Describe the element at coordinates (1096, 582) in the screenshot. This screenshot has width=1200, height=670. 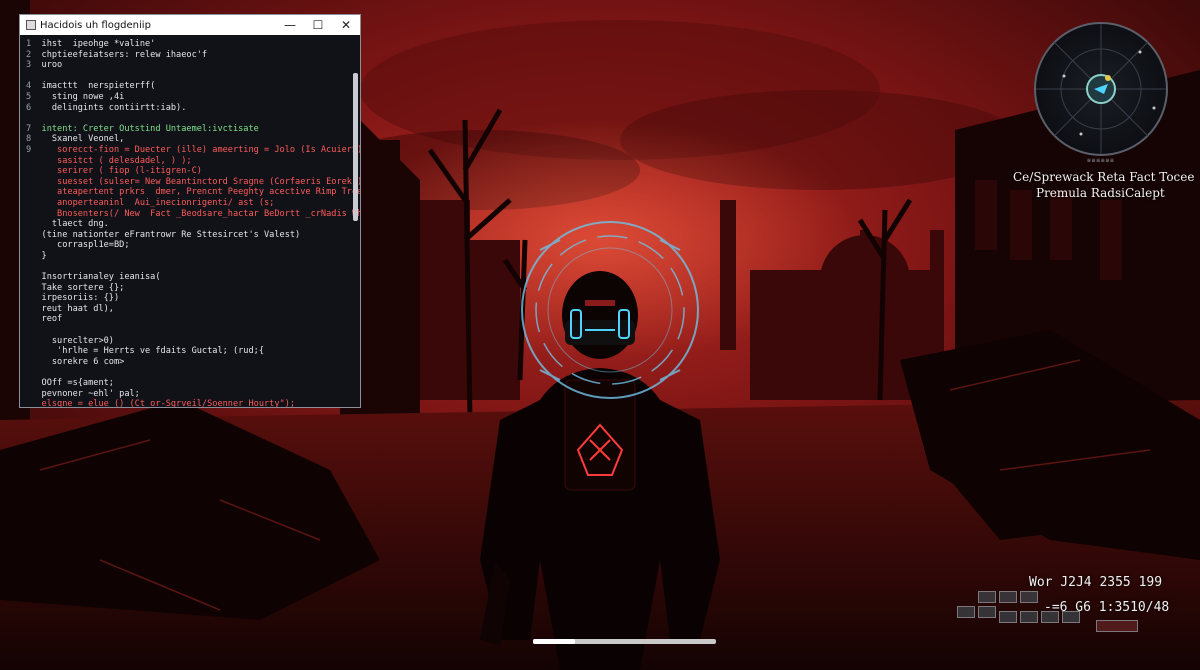
I see `stats-row-1: Wor J2J4 2355 199` at that location.